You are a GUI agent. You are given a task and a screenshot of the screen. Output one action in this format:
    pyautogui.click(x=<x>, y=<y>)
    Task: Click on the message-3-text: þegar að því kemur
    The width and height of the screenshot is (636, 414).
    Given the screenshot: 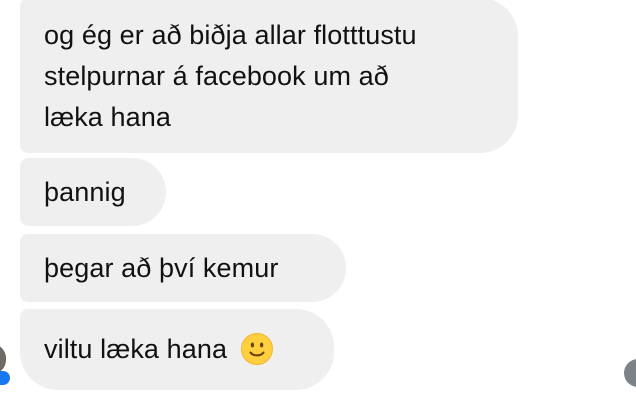 What is the action you would take?
    pyautogui.click(x=161, y=268)
    